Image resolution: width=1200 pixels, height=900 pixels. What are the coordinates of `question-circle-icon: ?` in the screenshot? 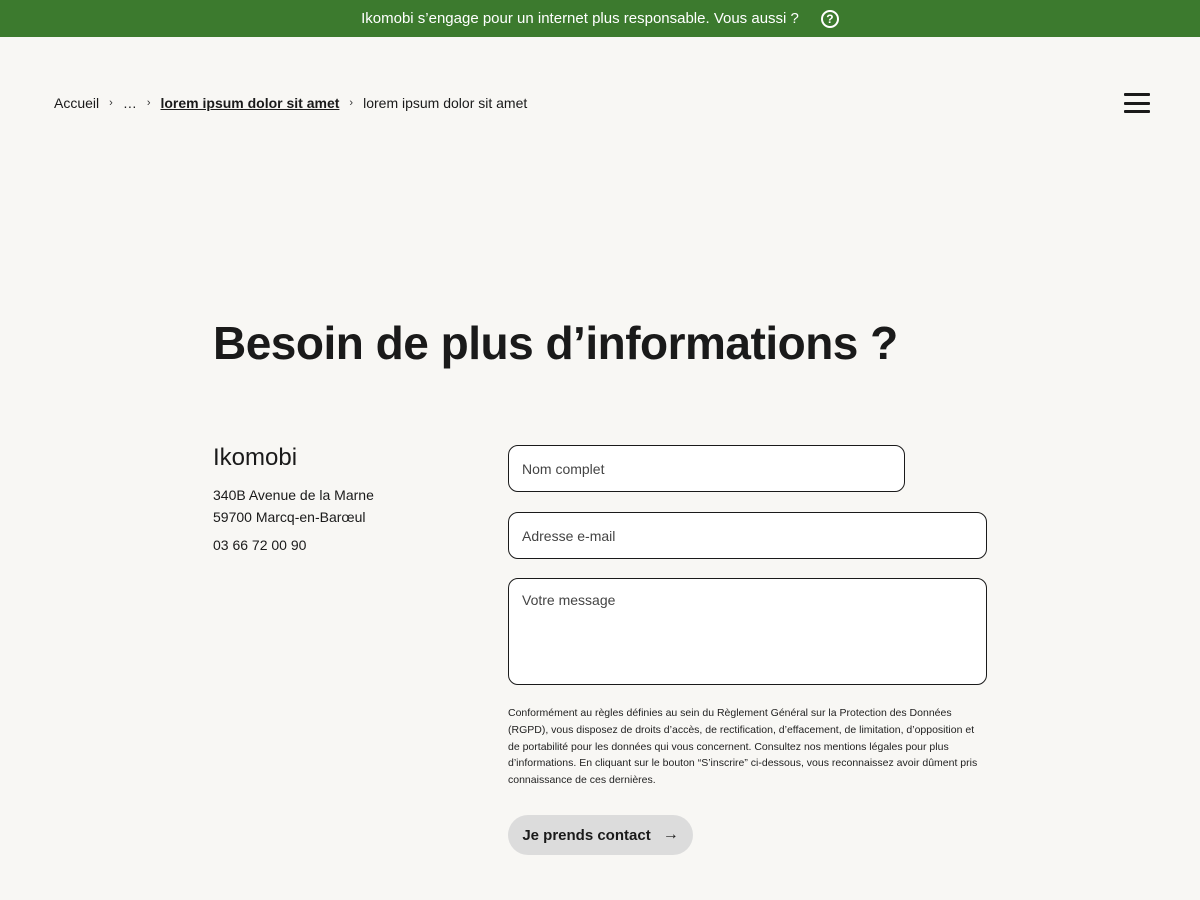 It's located at (829, 18).